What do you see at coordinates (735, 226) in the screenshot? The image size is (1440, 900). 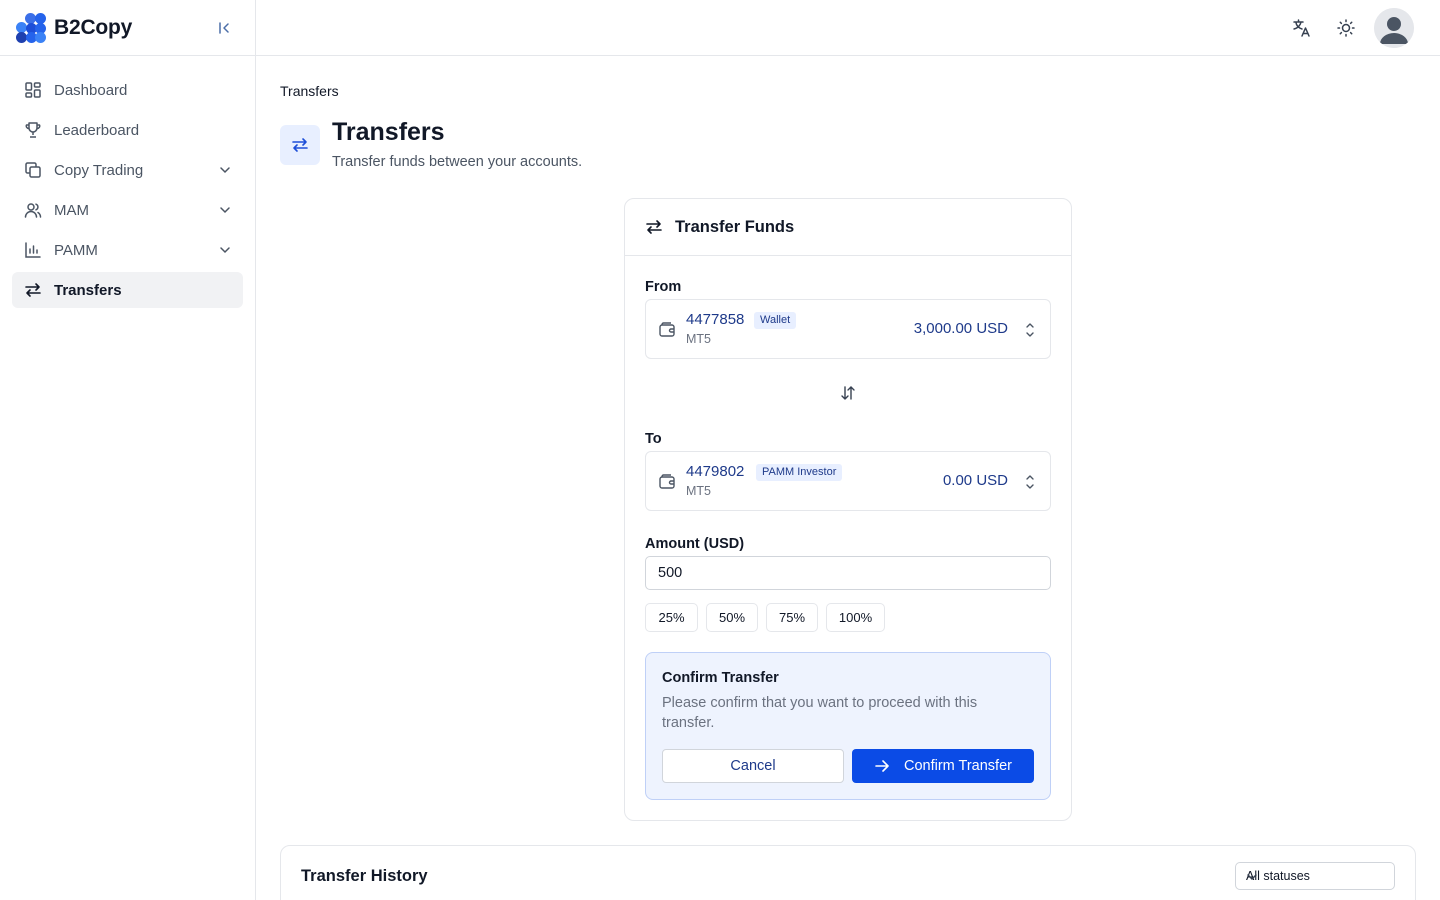 I see `card-title: Transfer Funds` at bounding box center [735, 226].